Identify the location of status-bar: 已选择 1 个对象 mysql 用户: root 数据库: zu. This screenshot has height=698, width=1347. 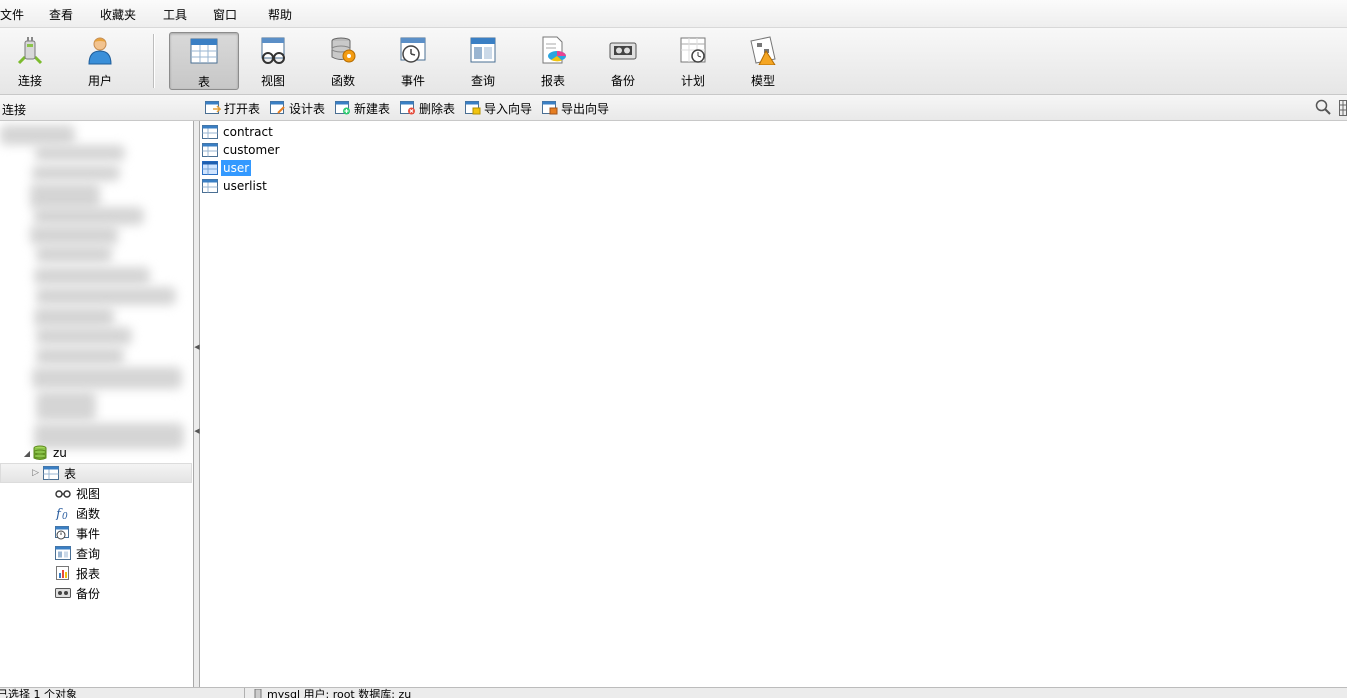
(673, 692).